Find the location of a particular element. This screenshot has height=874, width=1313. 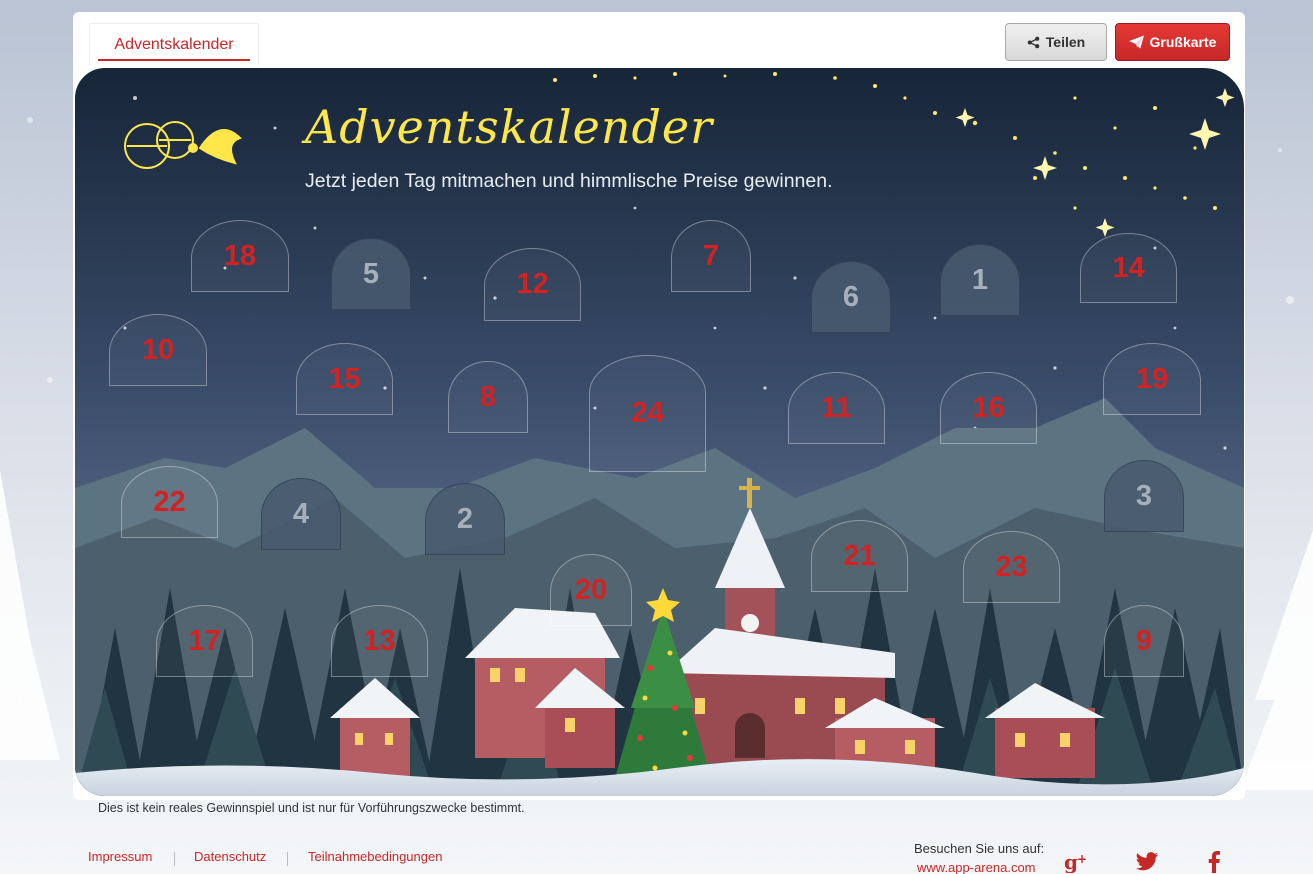

door-number: 21 is located at coordinates (859, 555).